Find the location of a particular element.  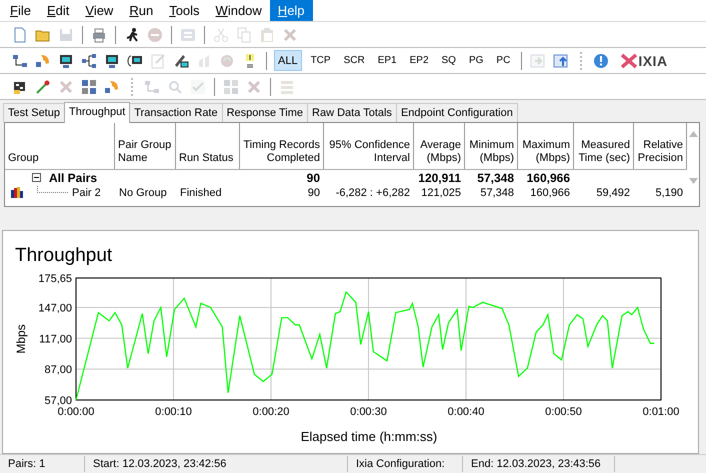

filter-button: ALL is located at coordinates (288, 60).